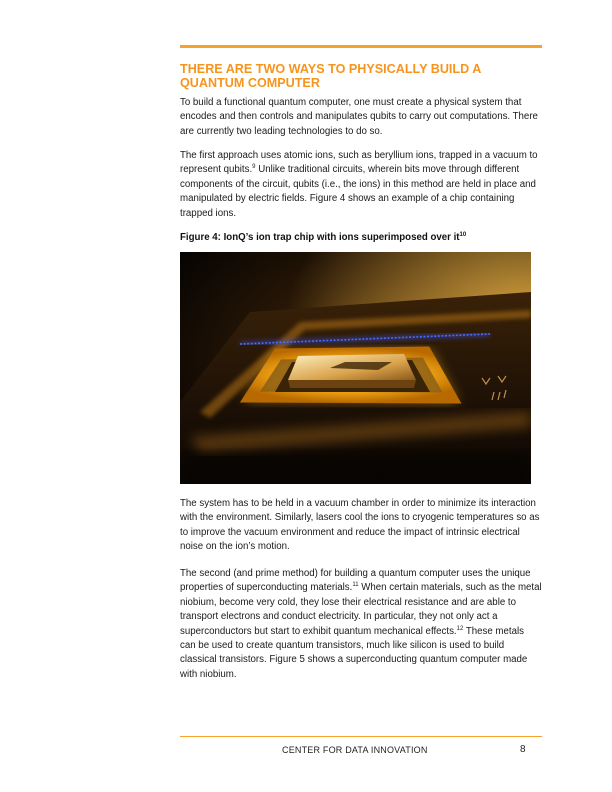 The height and width of the screenshot is (792, 612). Describe the element at coordinates (361, 46) in the screenshot. I see `header-rule` at that location.